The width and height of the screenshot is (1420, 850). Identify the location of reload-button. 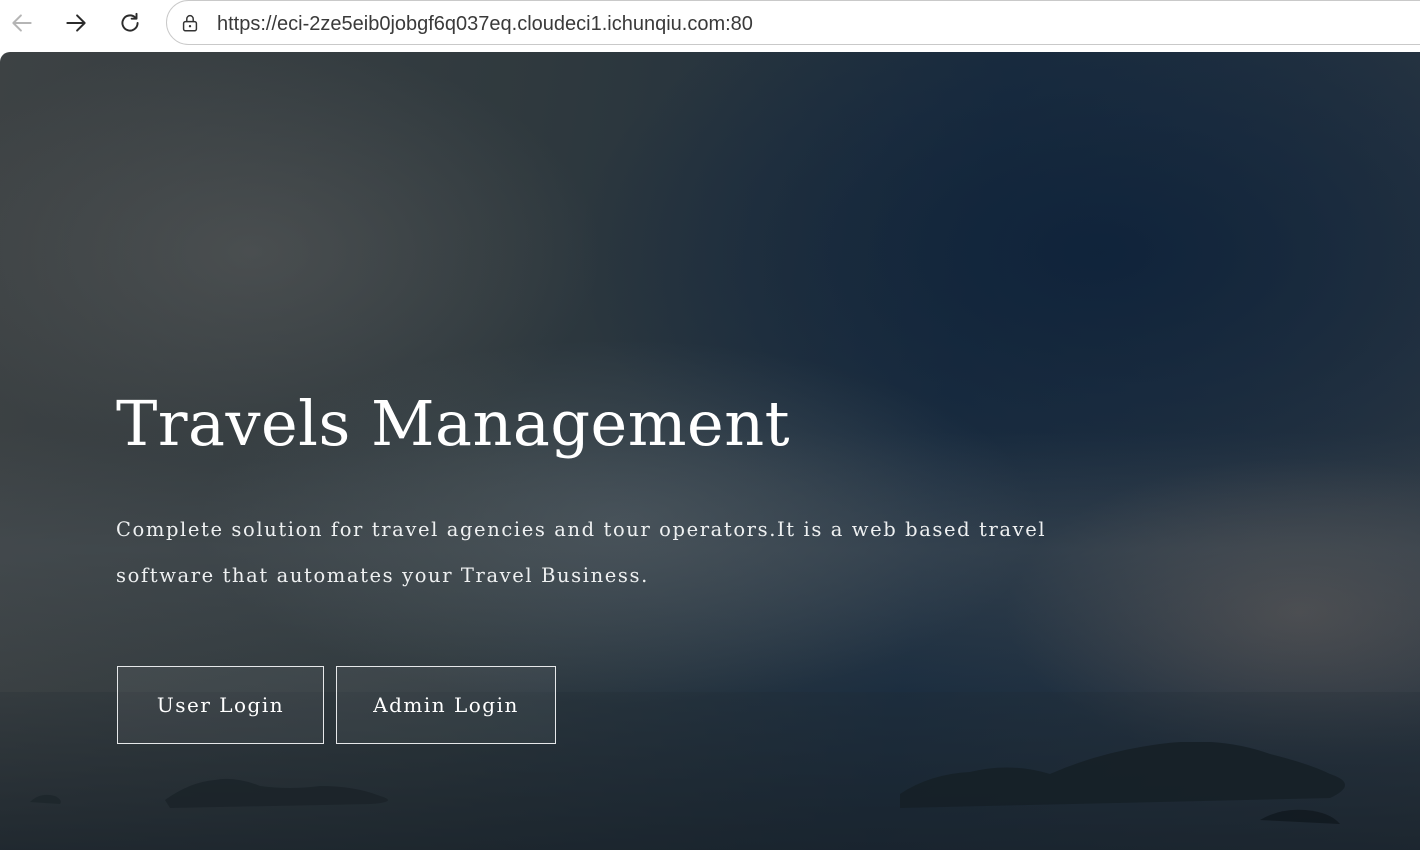
(130, 23).